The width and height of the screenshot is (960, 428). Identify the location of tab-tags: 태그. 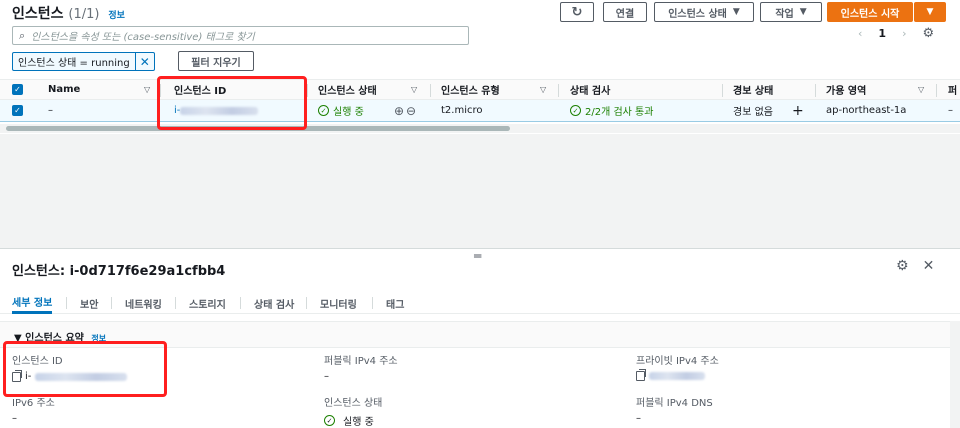
(395, 303).